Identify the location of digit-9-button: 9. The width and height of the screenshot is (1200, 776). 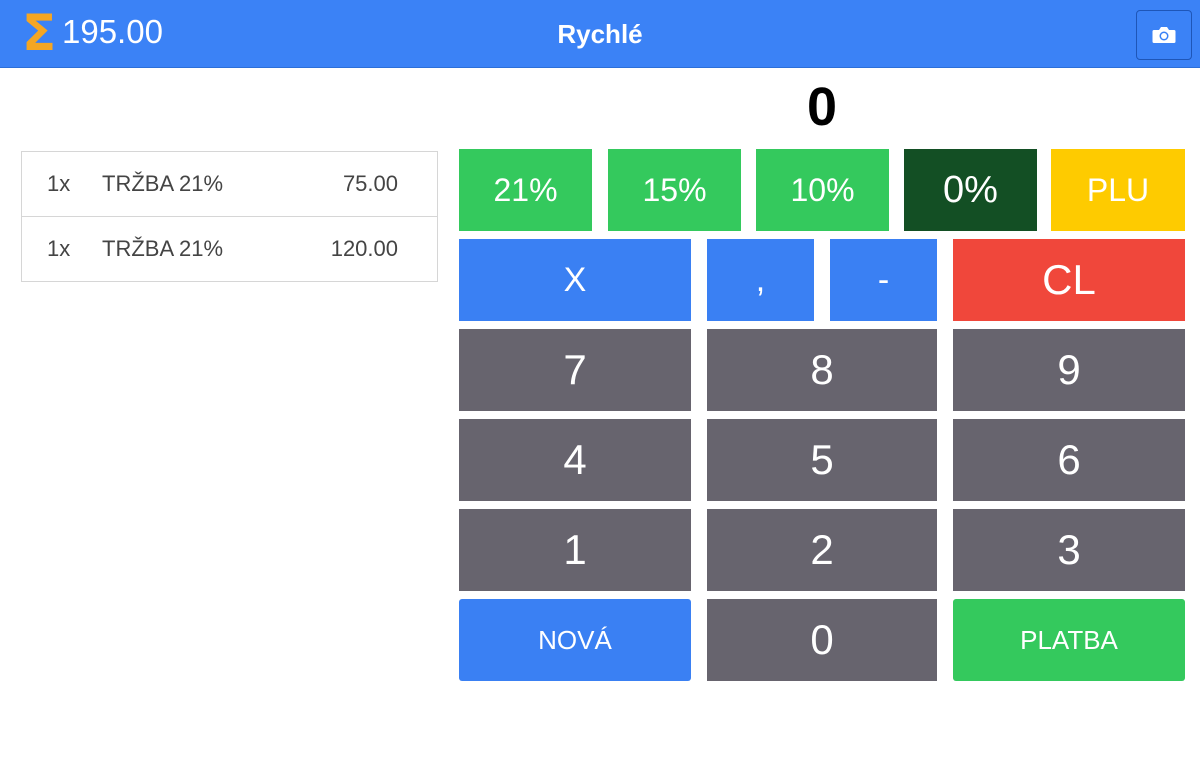
(1069, 370).